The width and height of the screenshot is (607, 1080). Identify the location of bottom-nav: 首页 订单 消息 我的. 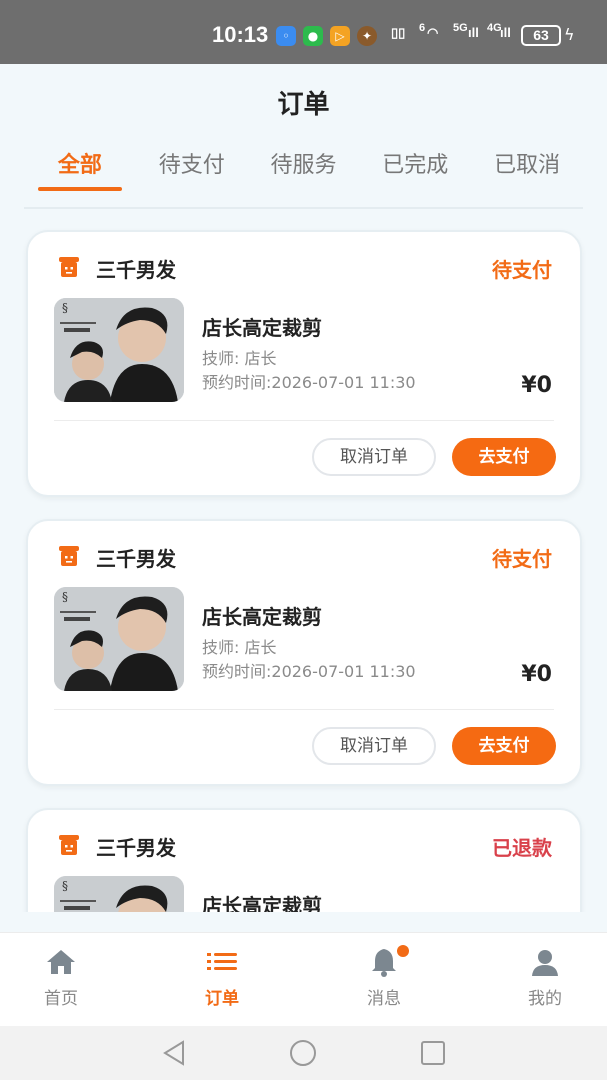
(303, 979).